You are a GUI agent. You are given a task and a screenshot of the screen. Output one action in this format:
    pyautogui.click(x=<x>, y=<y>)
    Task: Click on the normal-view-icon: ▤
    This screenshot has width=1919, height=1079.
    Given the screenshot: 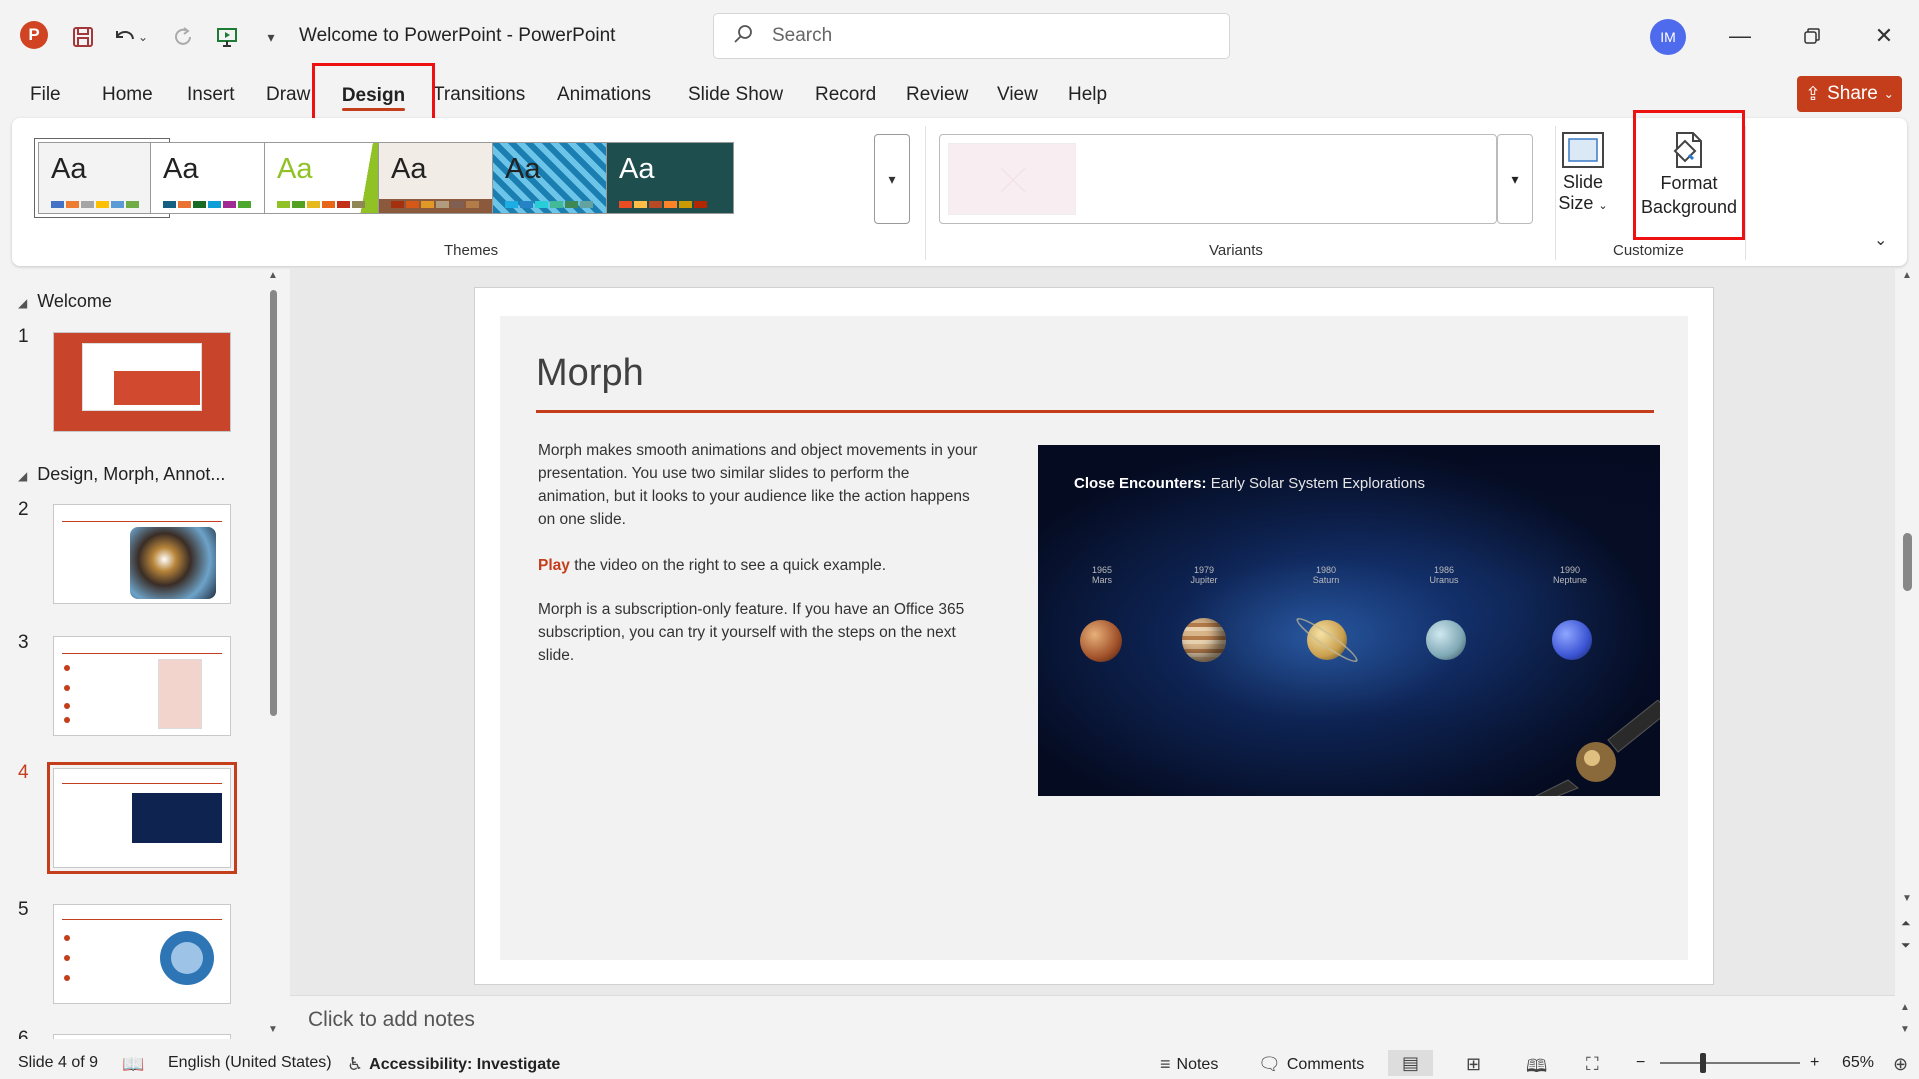 What is the action you would take?
    pyautogui.click(x=1411, y=1063)
    